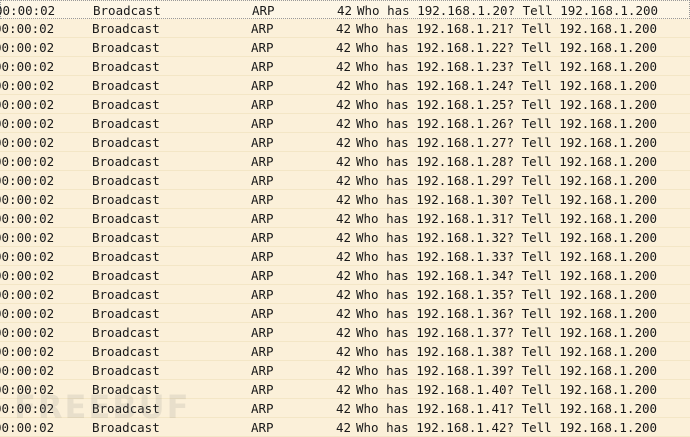 Image resolution: width=690 pixels, height=437 pixels. I want to click on packet-info: Who has 192.168.1.28? Tell 192.168.1.200, so click(507, 161).